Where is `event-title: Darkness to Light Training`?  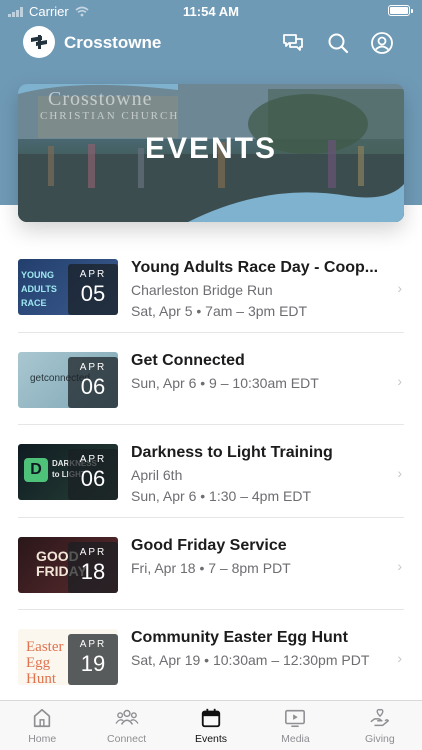
event-title: Darkness to Light Training is located at coordinates (232, 453).